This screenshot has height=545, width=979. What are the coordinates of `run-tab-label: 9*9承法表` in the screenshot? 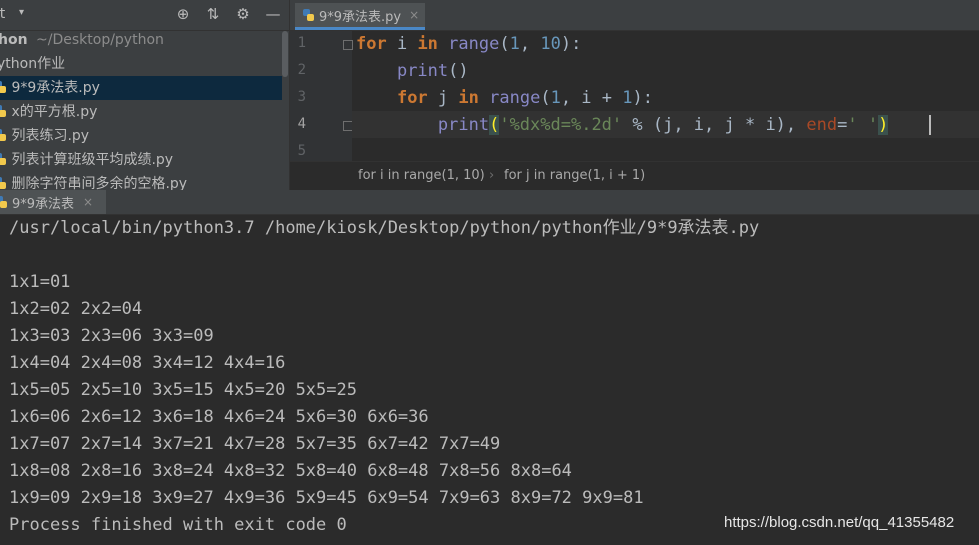 It's located at (43, 204).